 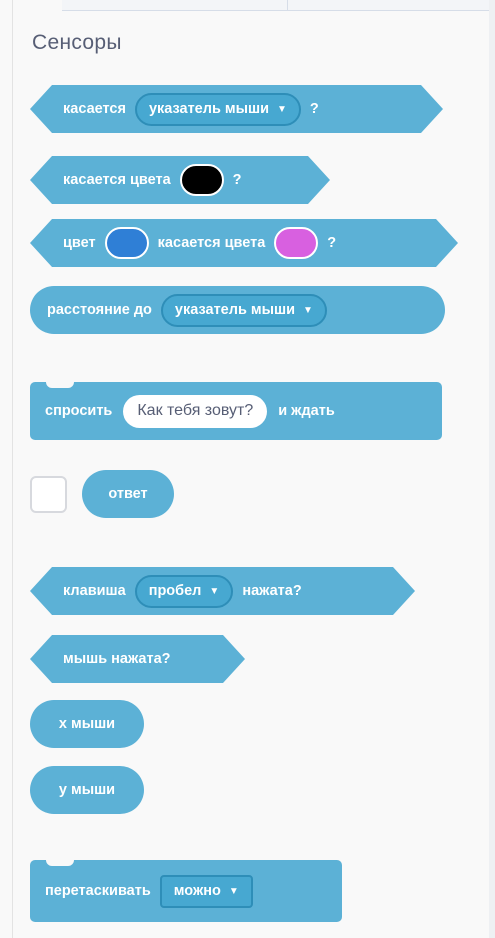 What do you see at coordinates (12, 469) in the screenshot?
I see `palette-left-border` at bounding box center [12, 469].